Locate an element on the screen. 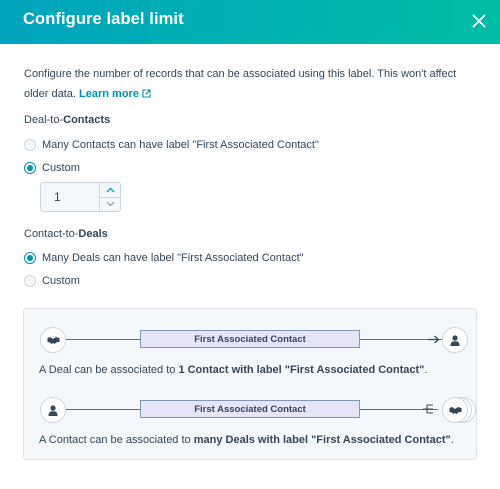 The width and height of the screenshot is (500, 489). quantity-input is located at coordinates (70, 197).